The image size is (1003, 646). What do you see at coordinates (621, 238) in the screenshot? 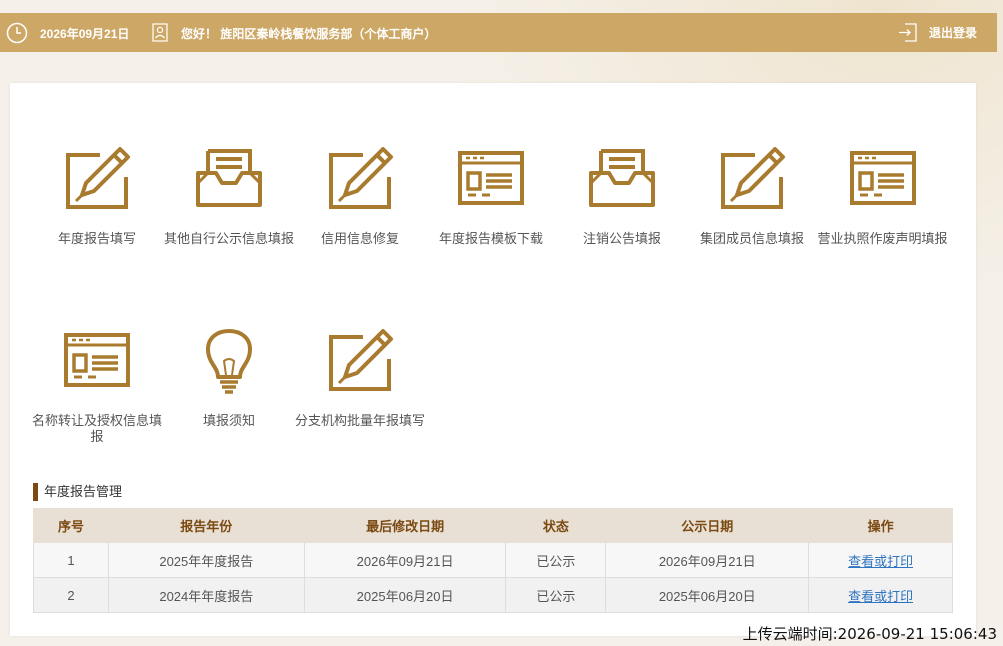
I see `tile-label: 注销公告填报` at bounding box center [621, 238].